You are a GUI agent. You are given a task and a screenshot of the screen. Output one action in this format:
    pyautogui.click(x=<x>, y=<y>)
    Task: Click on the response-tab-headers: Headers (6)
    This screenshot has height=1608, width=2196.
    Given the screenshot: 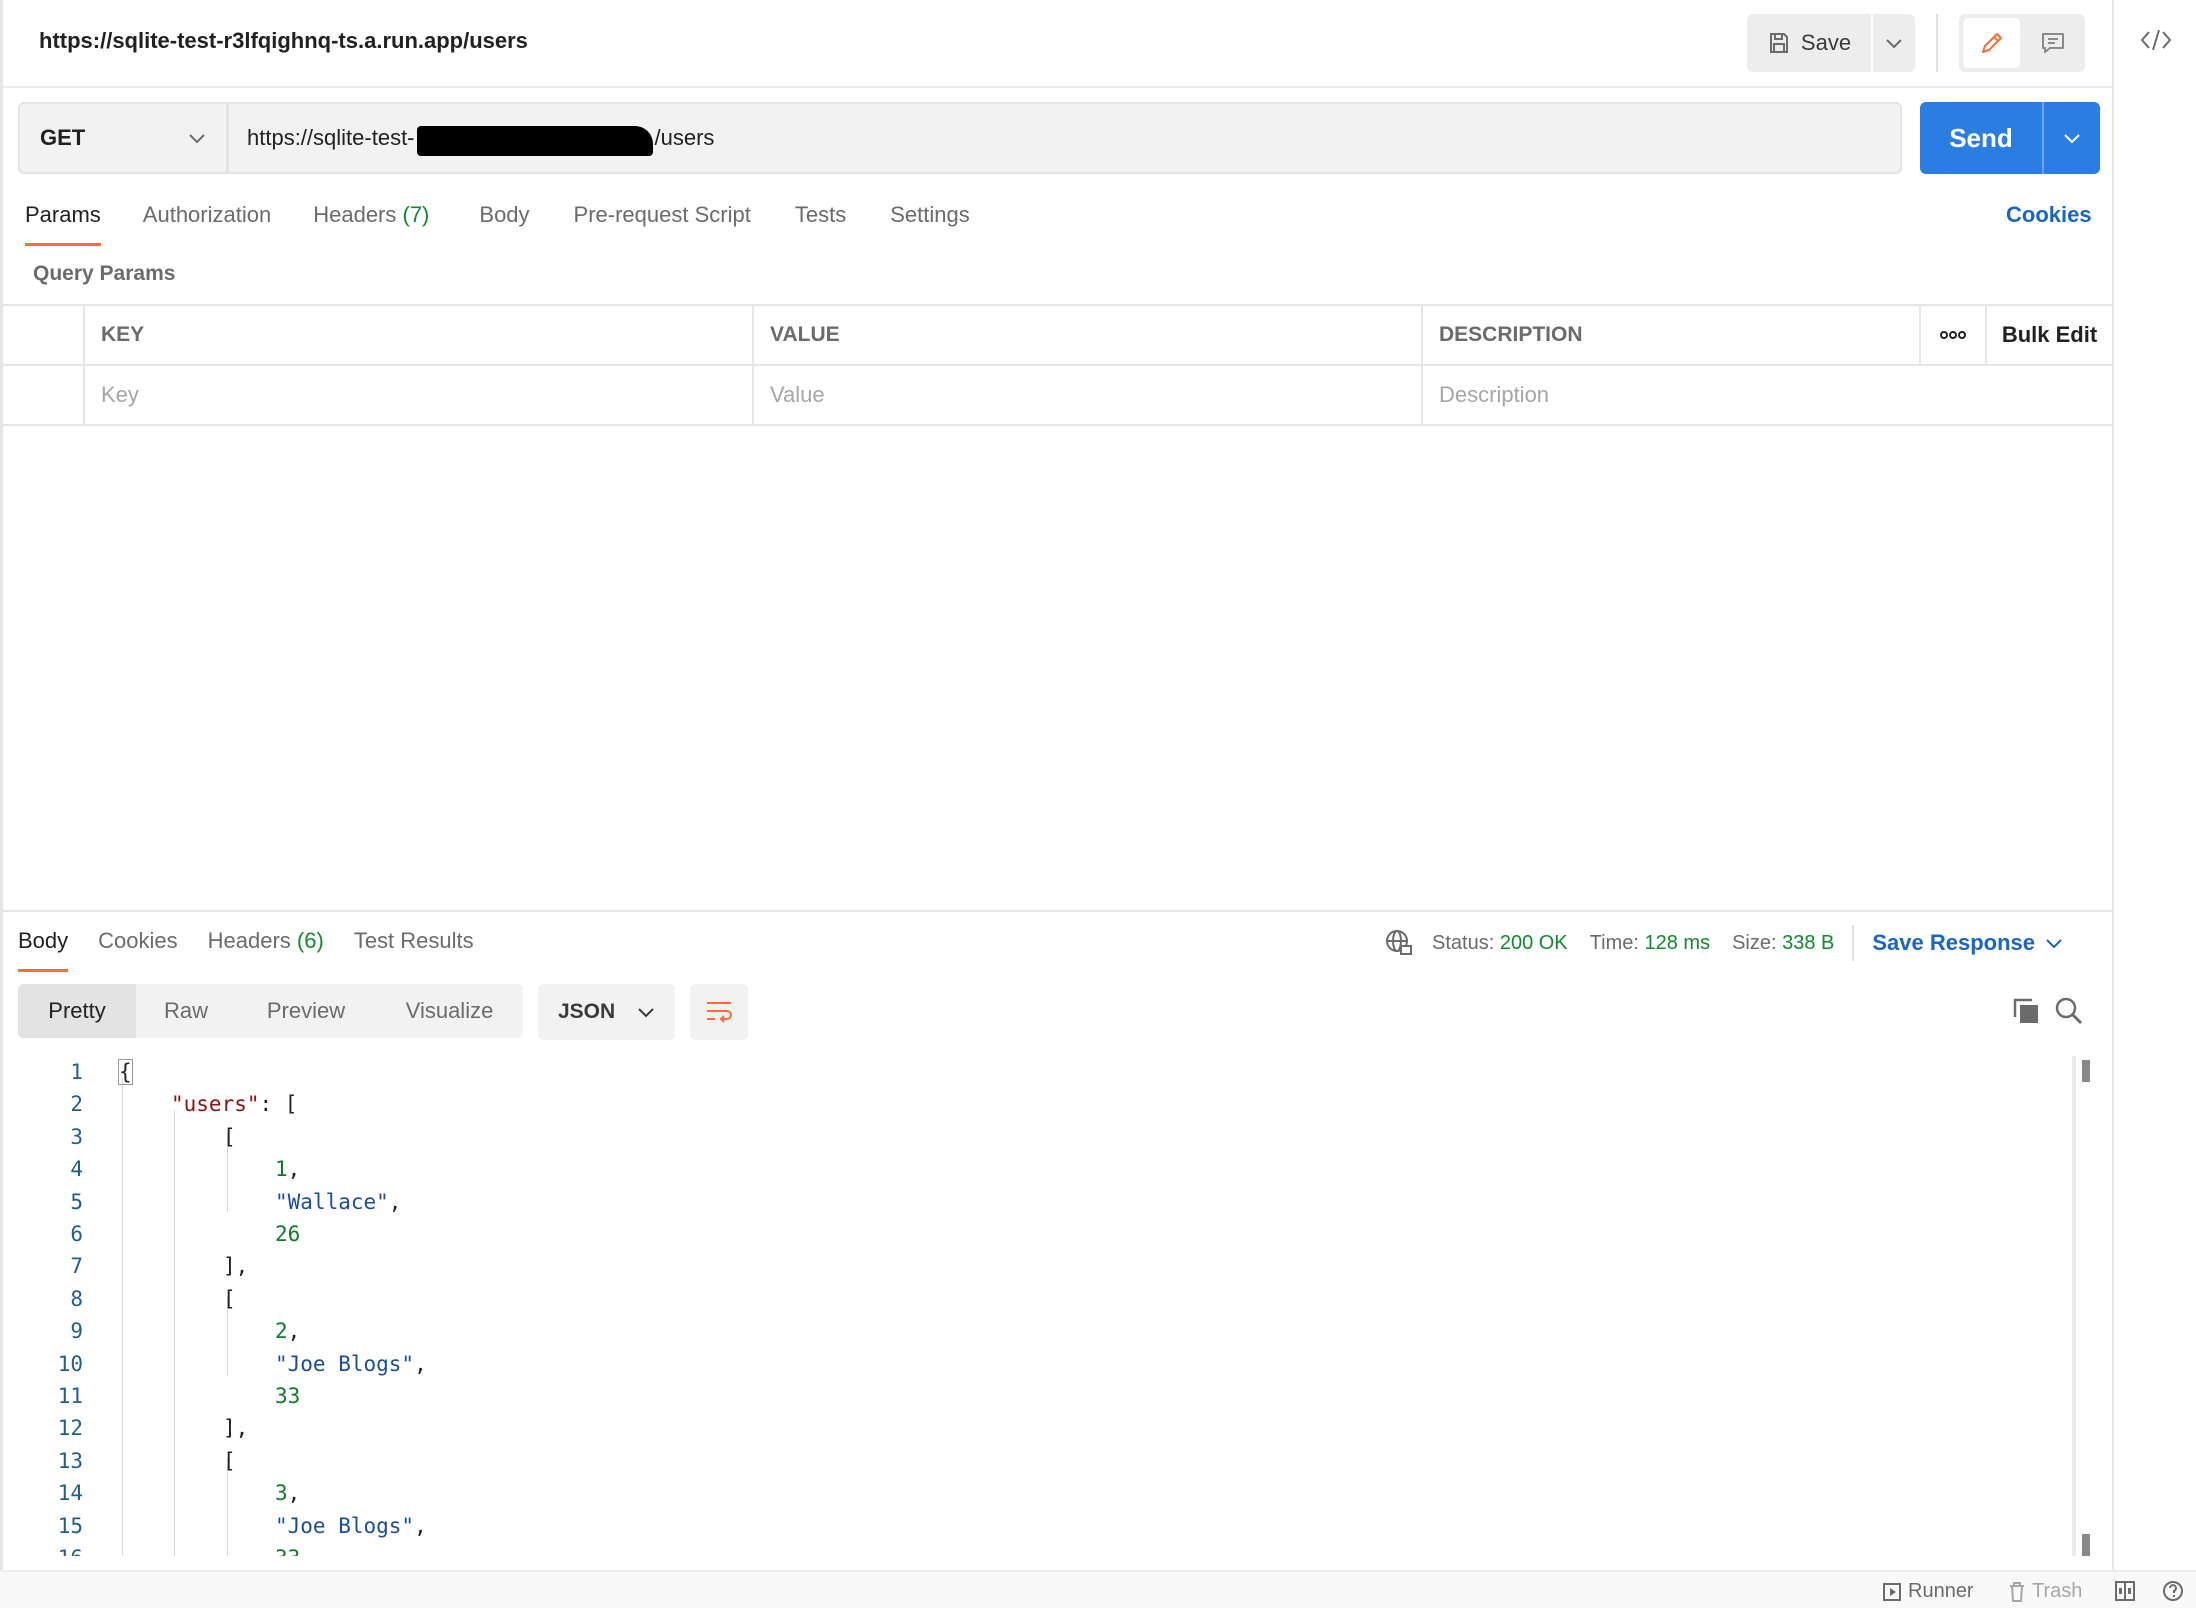 What is the action you would take?
    pyautogui.click(x=266, y=950)
    